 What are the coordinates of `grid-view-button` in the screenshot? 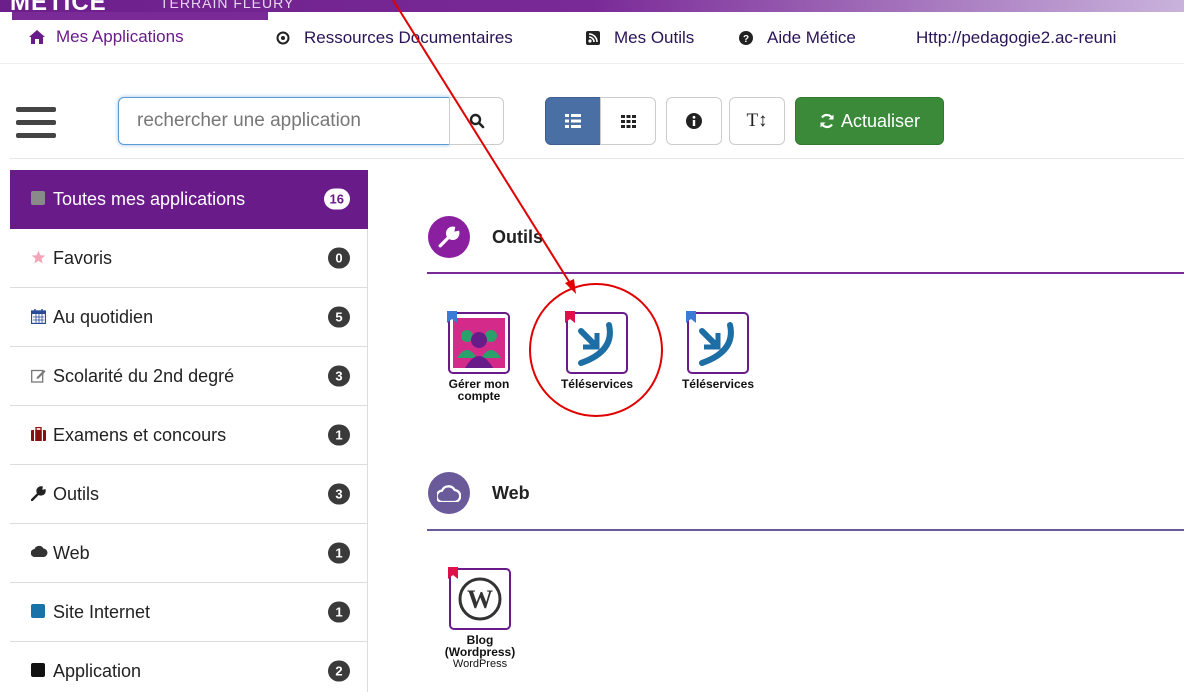 It's located at (628, 121).